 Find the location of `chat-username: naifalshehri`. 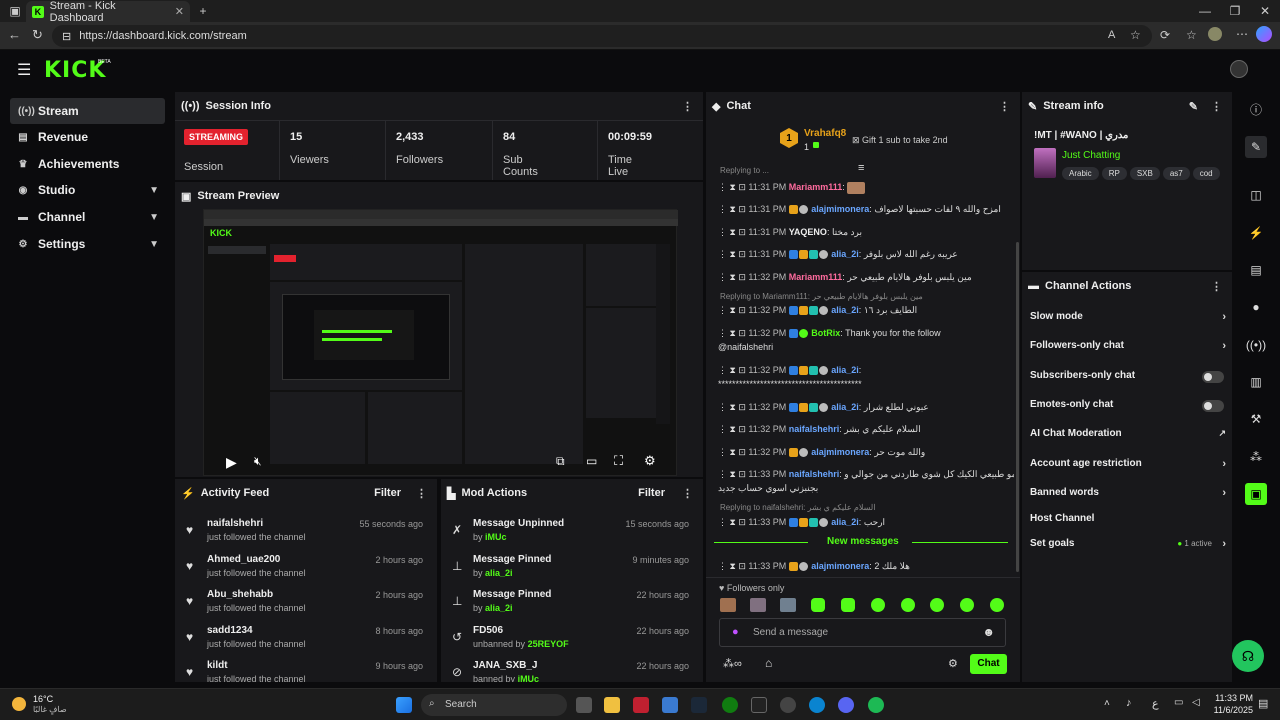

chat-username: naifalshehri is located at coordinates (814, 474).